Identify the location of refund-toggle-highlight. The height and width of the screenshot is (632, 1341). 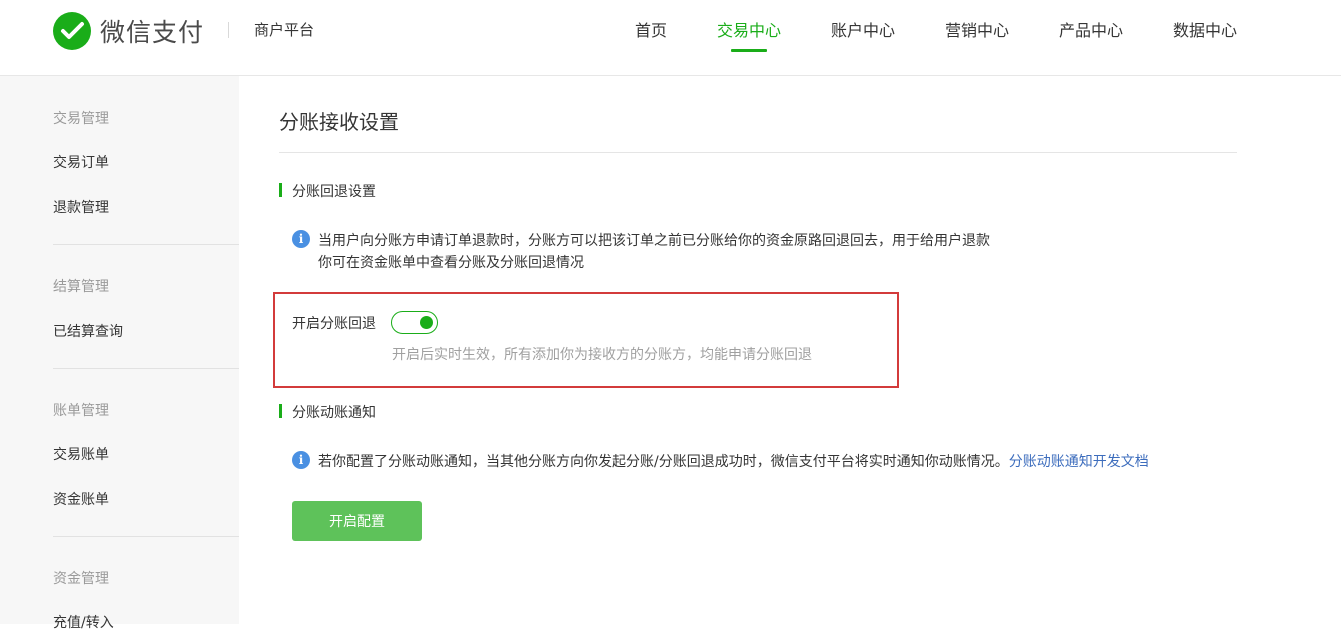
(586, 340).